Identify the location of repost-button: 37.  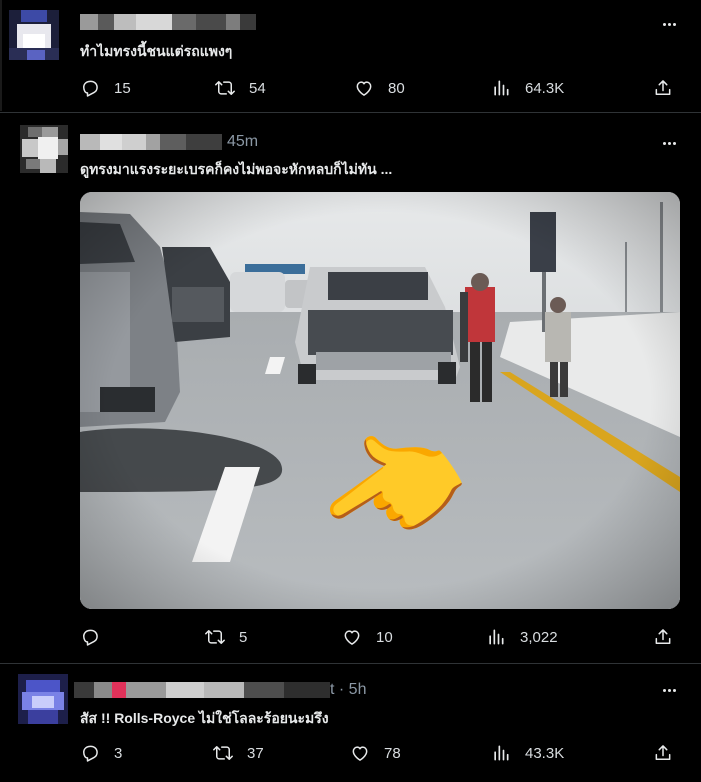
(238, 753).